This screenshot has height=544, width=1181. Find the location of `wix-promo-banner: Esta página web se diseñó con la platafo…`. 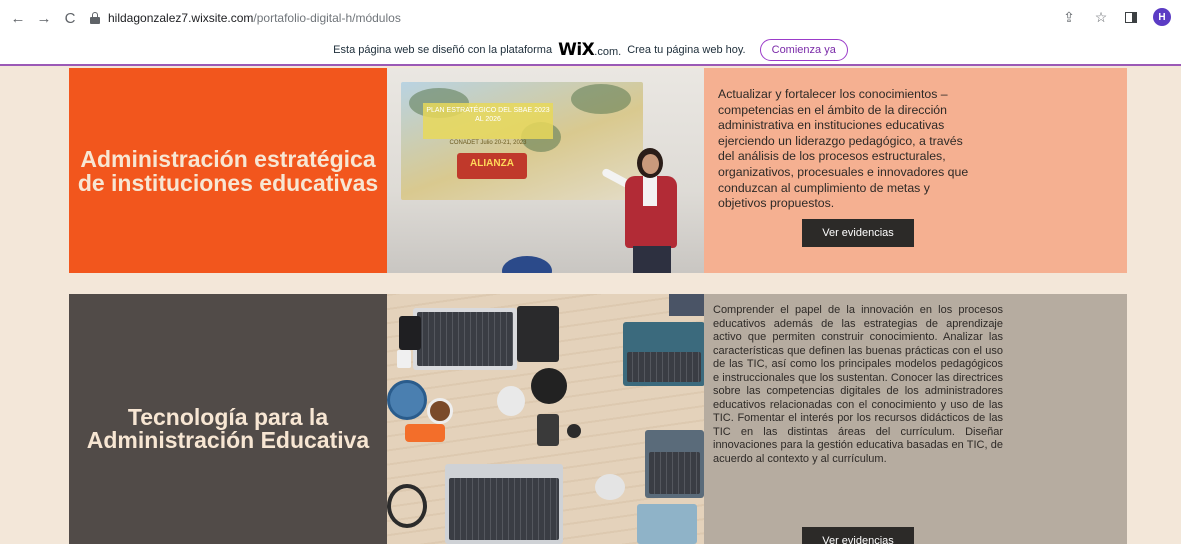

wix-promo-banner: Esta página web se diseñó con la platafo… is located at coordinates (590, 51).